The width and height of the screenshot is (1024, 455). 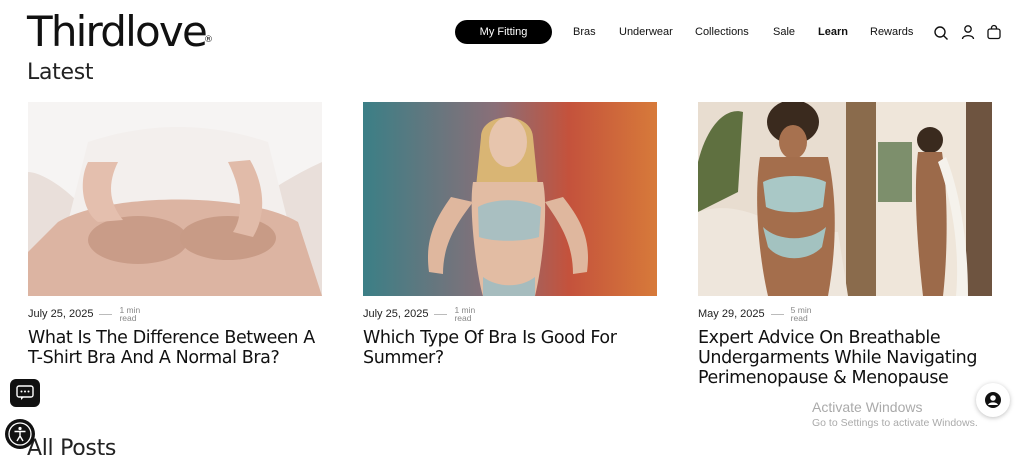 I want to click on nav-my-fitting-room: My Fitting Room, so click(x=503, y=41).